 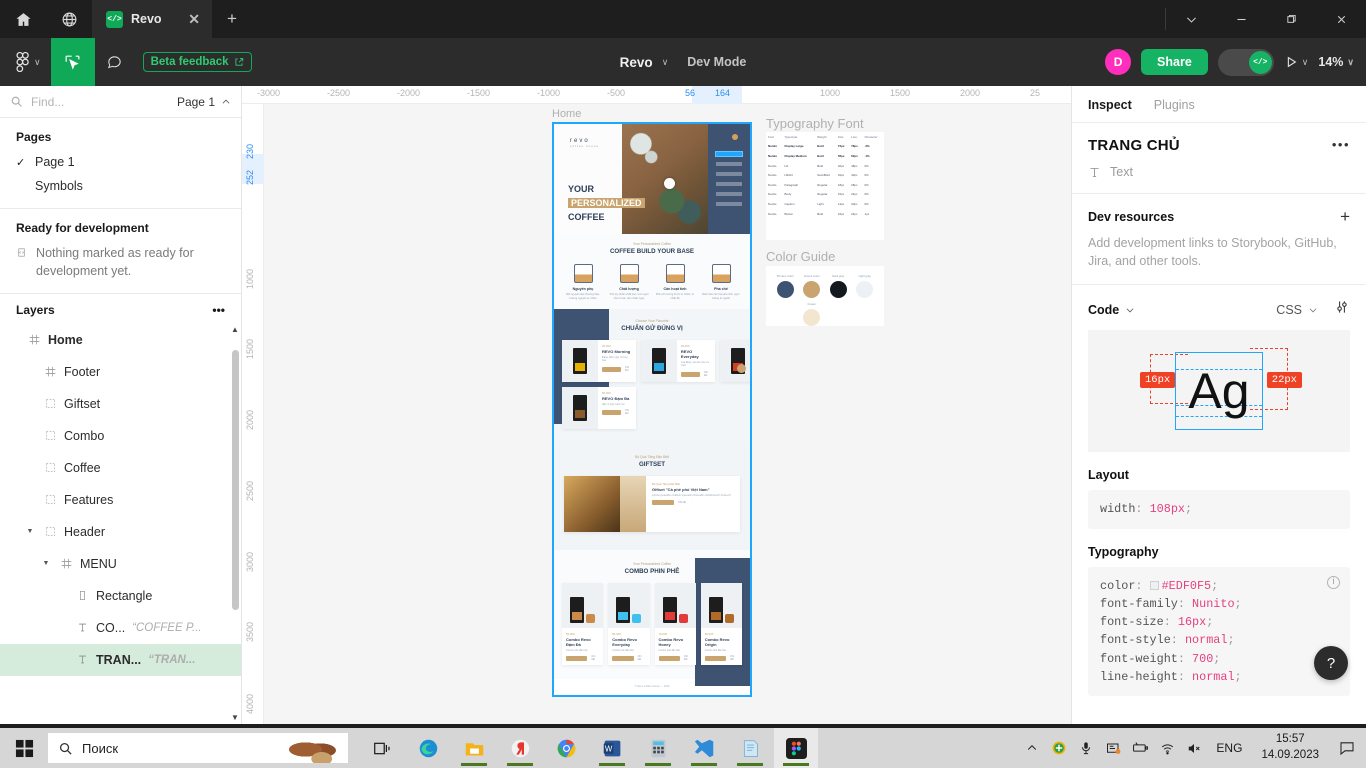 I want to click on layout-code-block: width: 108px;, so click(x=1219, y=509).